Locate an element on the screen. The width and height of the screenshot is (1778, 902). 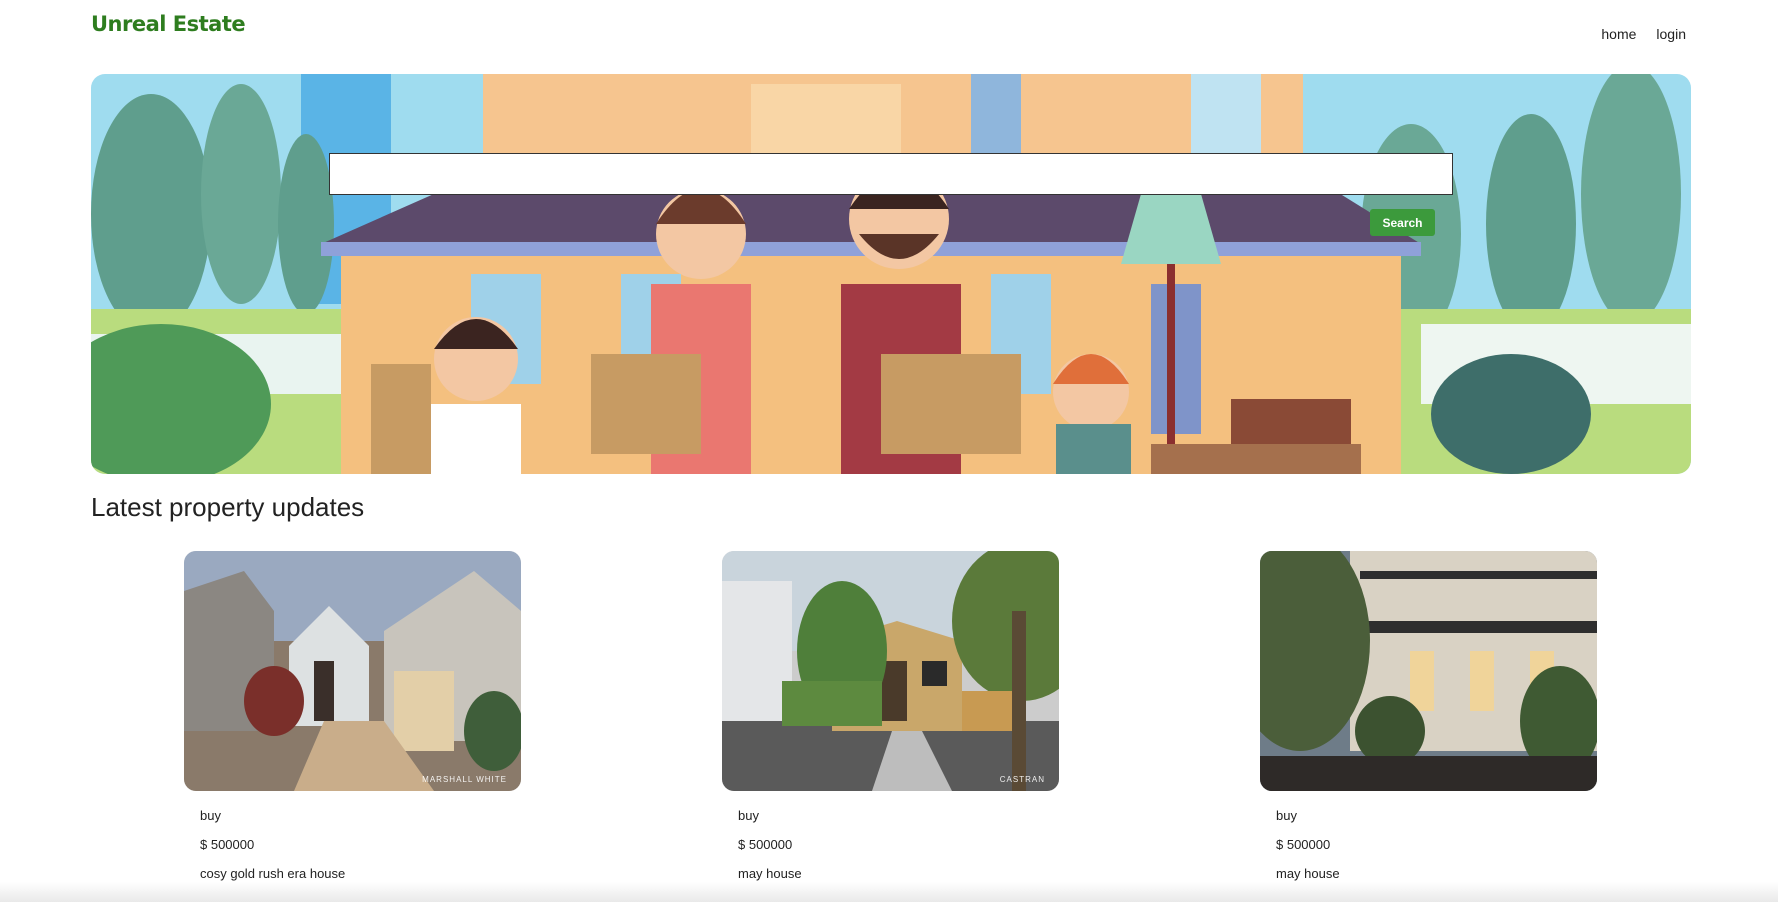
nav-link-login: login is located at coordinates (1671, 34).